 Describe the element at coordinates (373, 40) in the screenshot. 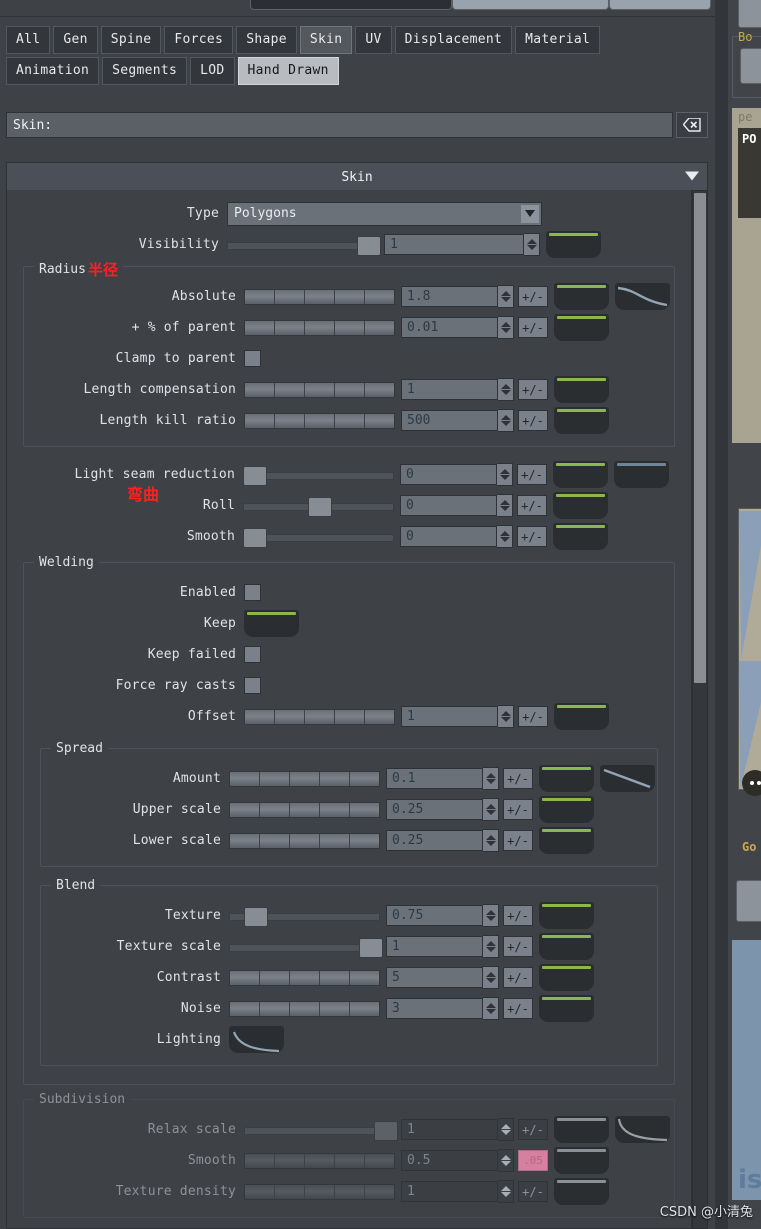

I see `tab-uv: UV` at that location.